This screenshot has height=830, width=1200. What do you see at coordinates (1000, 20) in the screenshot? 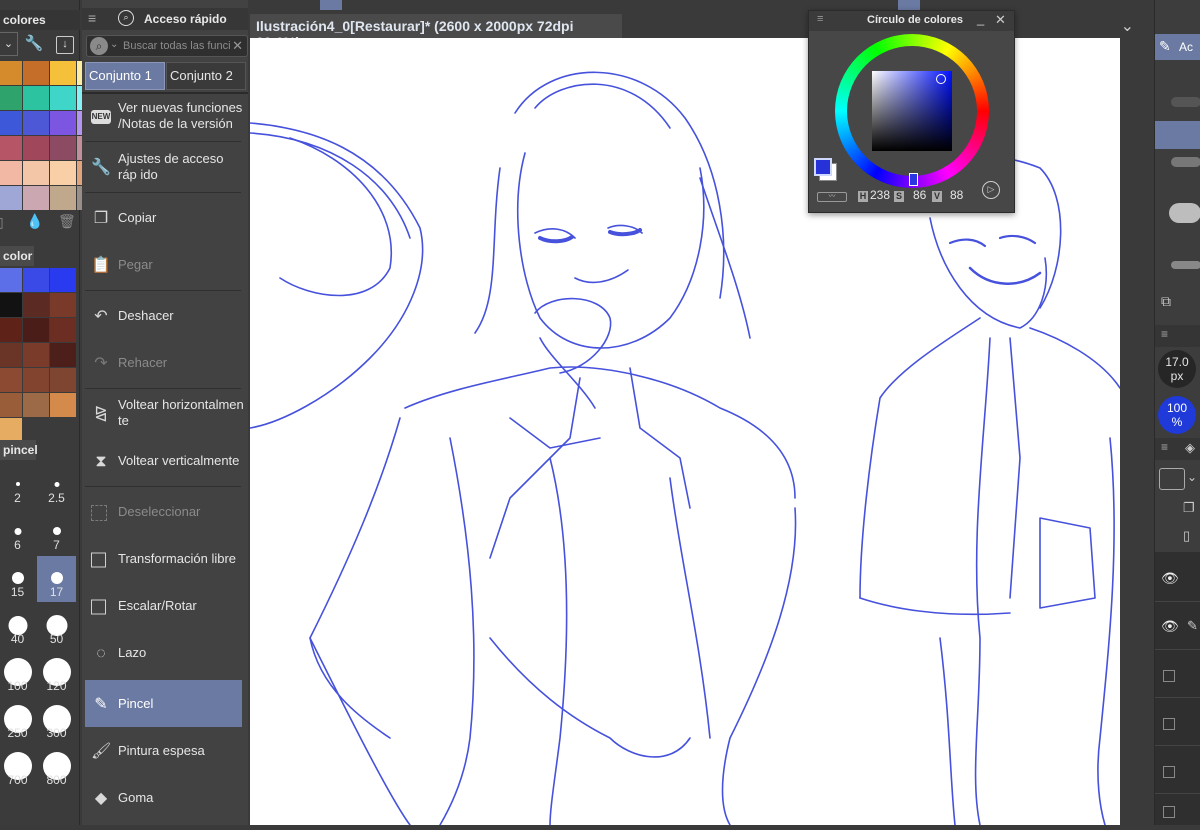
I see `close-icon: ✕` at bounding box center [1000, 20].